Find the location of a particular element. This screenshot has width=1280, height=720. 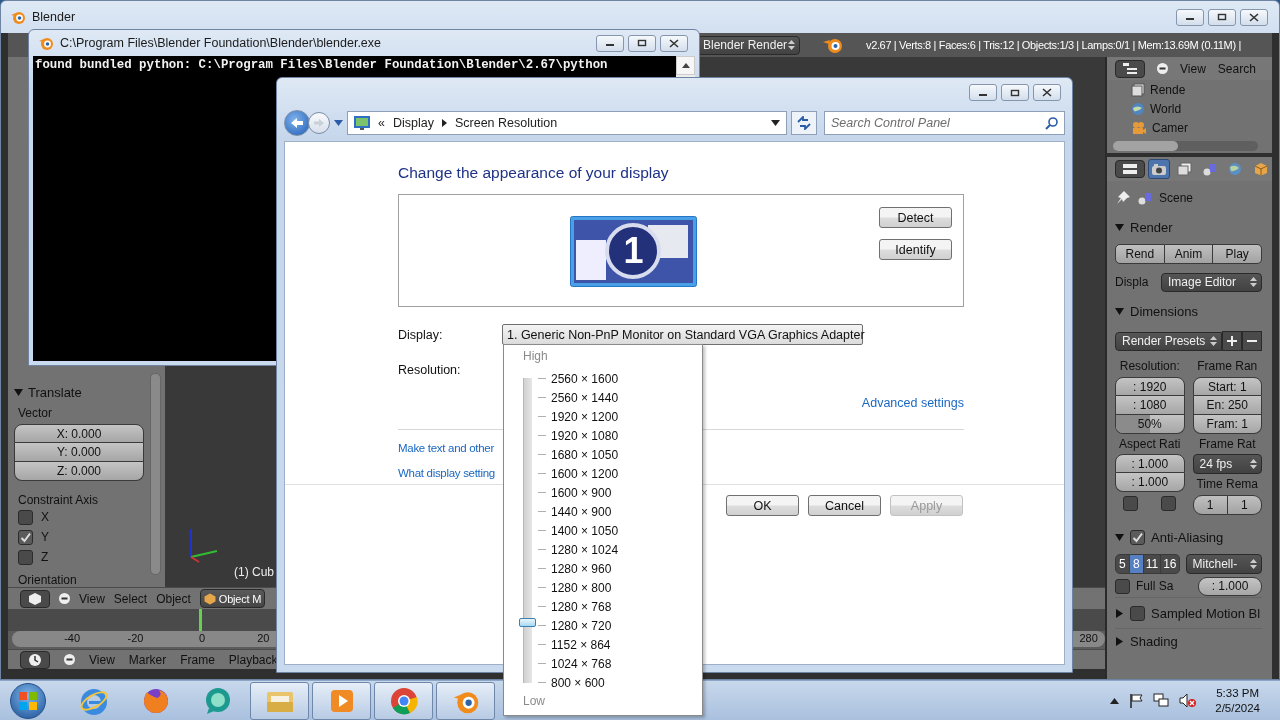

resolution-option: 1280 × 960 is located at coordinates (581, 568).